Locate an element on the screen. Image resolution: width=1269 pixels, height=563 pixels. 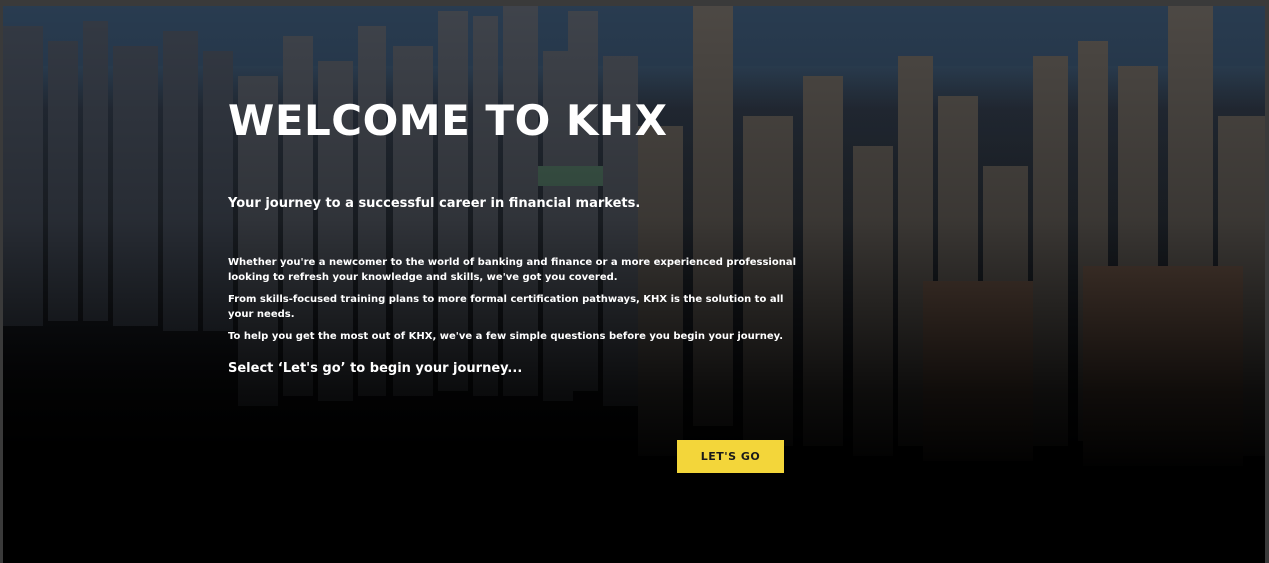
page-title: WELCOME TO KHX is located at coordinates (448, 120).